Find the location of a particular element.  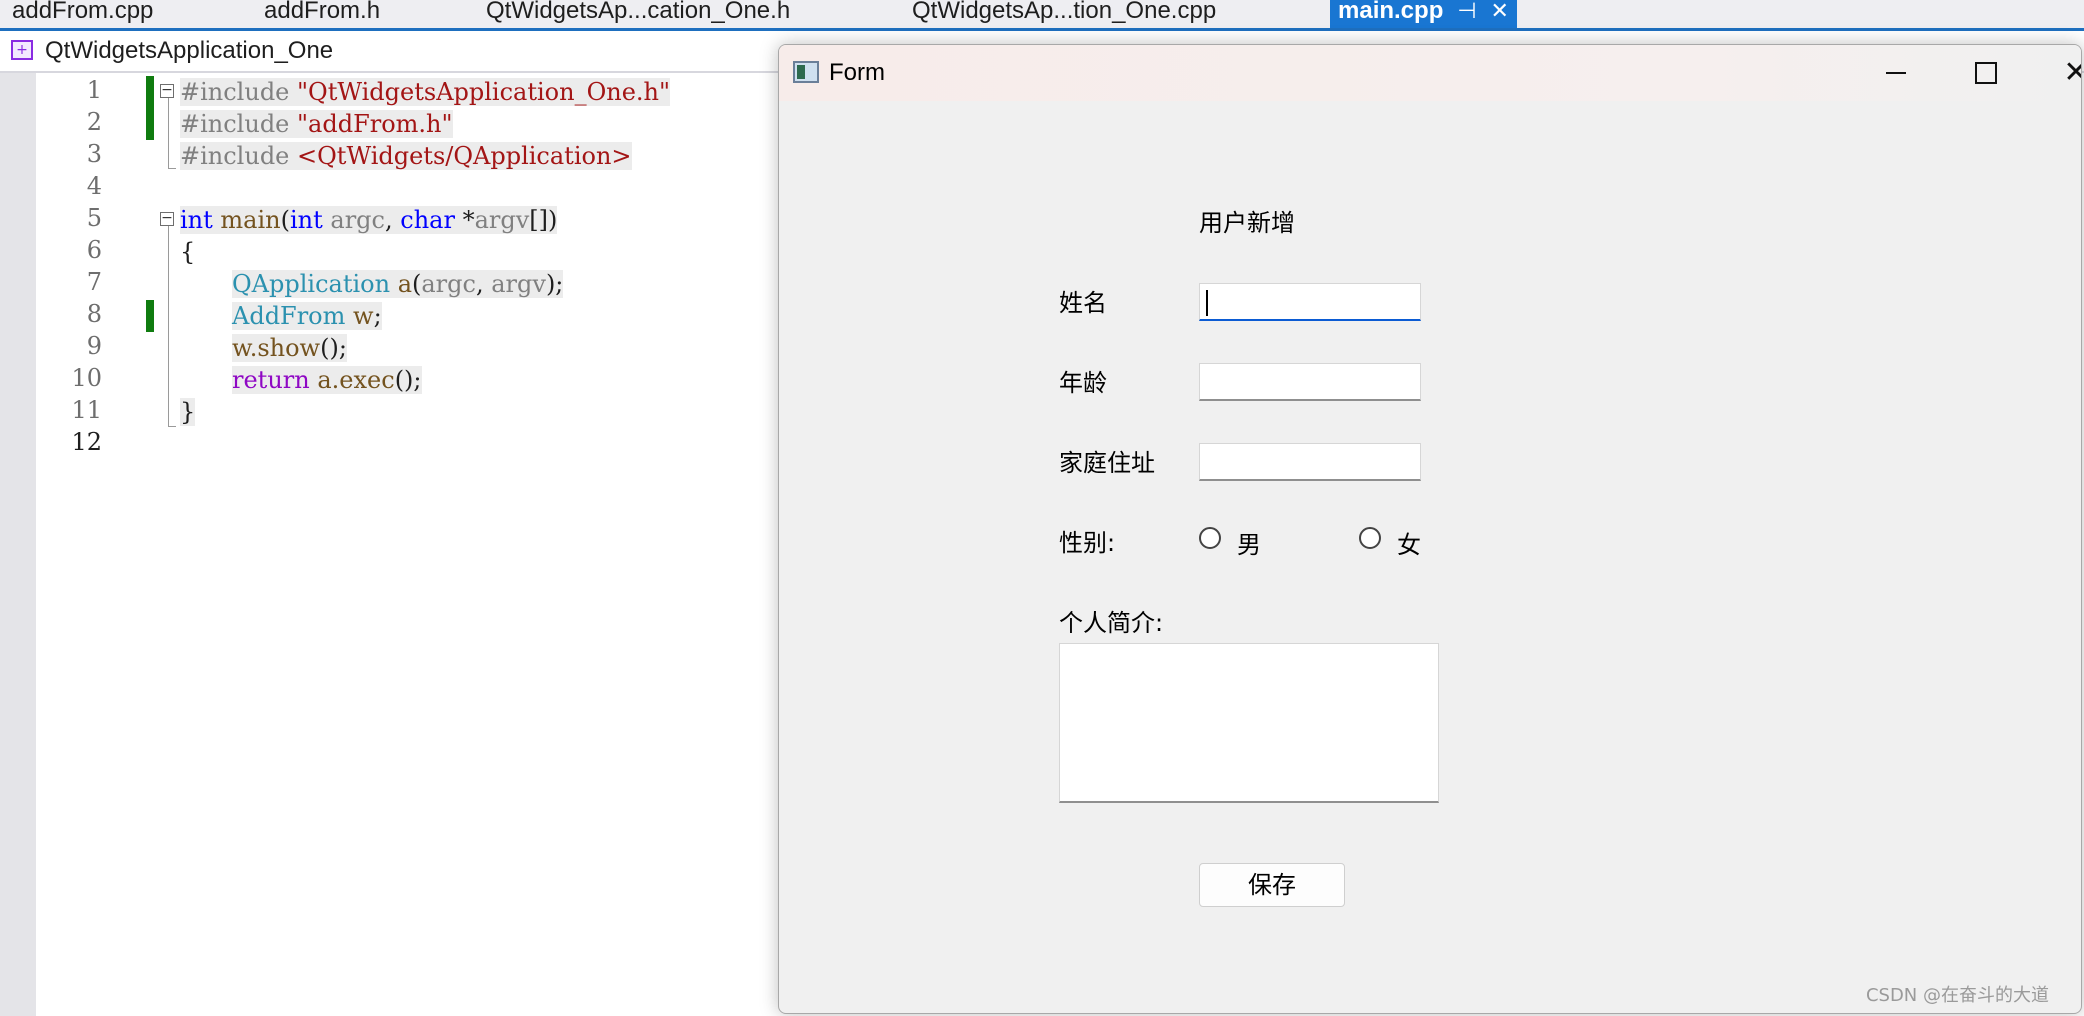

gender-female-radio is located at coordinates (1370, 538).